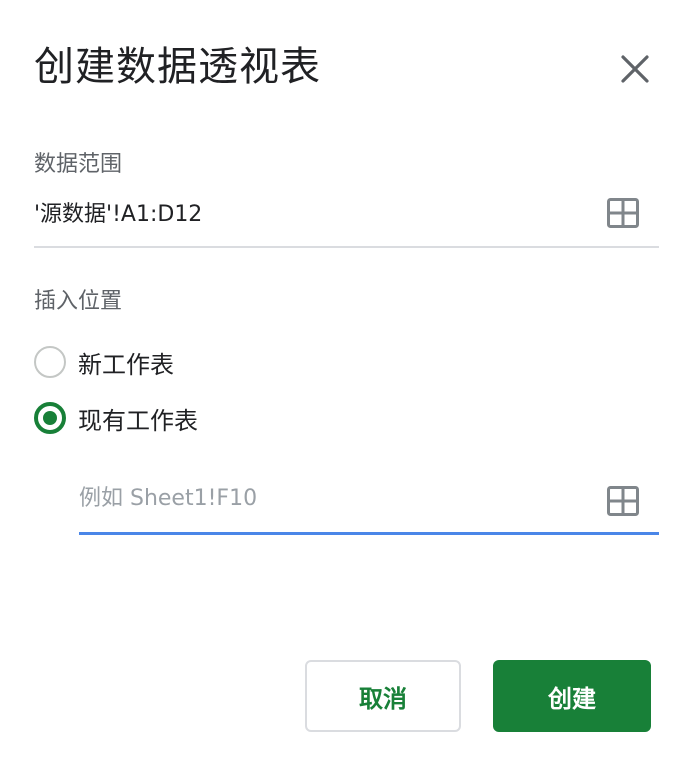  What do you see at coordinates (126, 364) in the screenshot?
I see `radio-new-sheet-label: 新工作表` at bounding box center [126, 364].